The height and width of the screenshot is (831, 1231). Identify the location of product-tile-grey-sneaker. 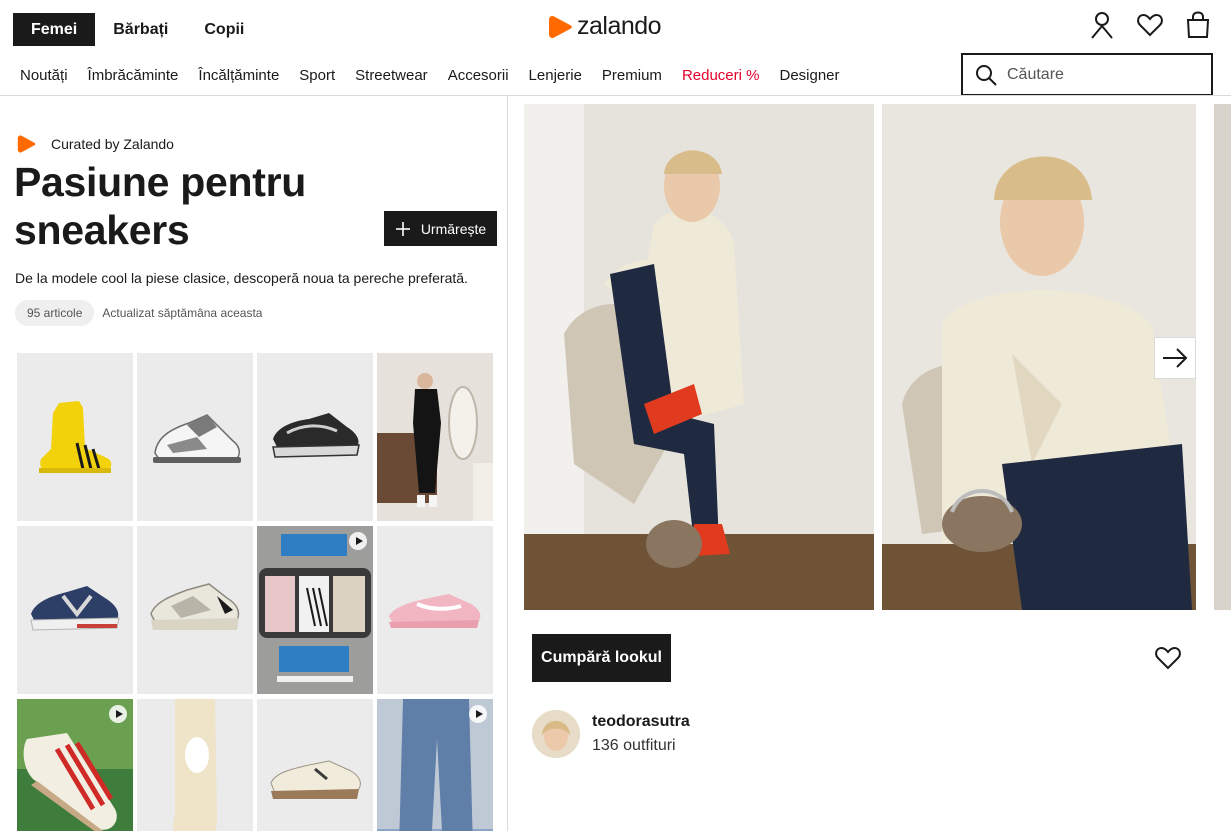
(195, 437).